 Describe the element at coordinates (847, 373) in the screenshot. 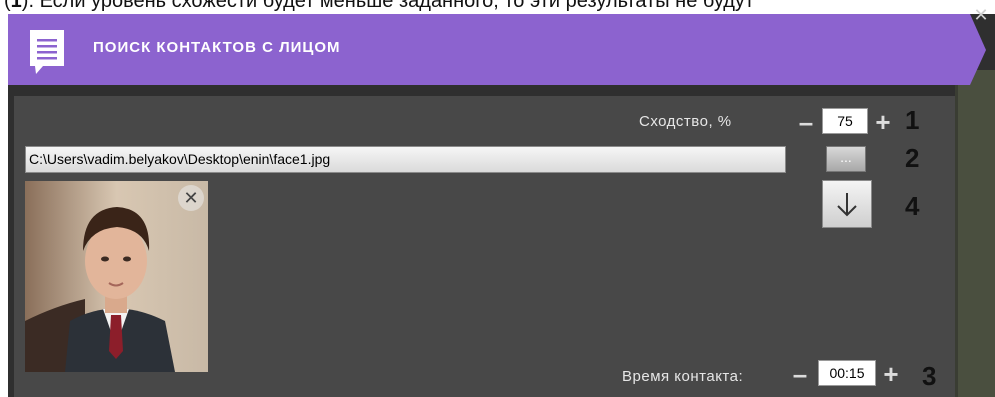

I see `contact-duration-input: 00:15` at that location.